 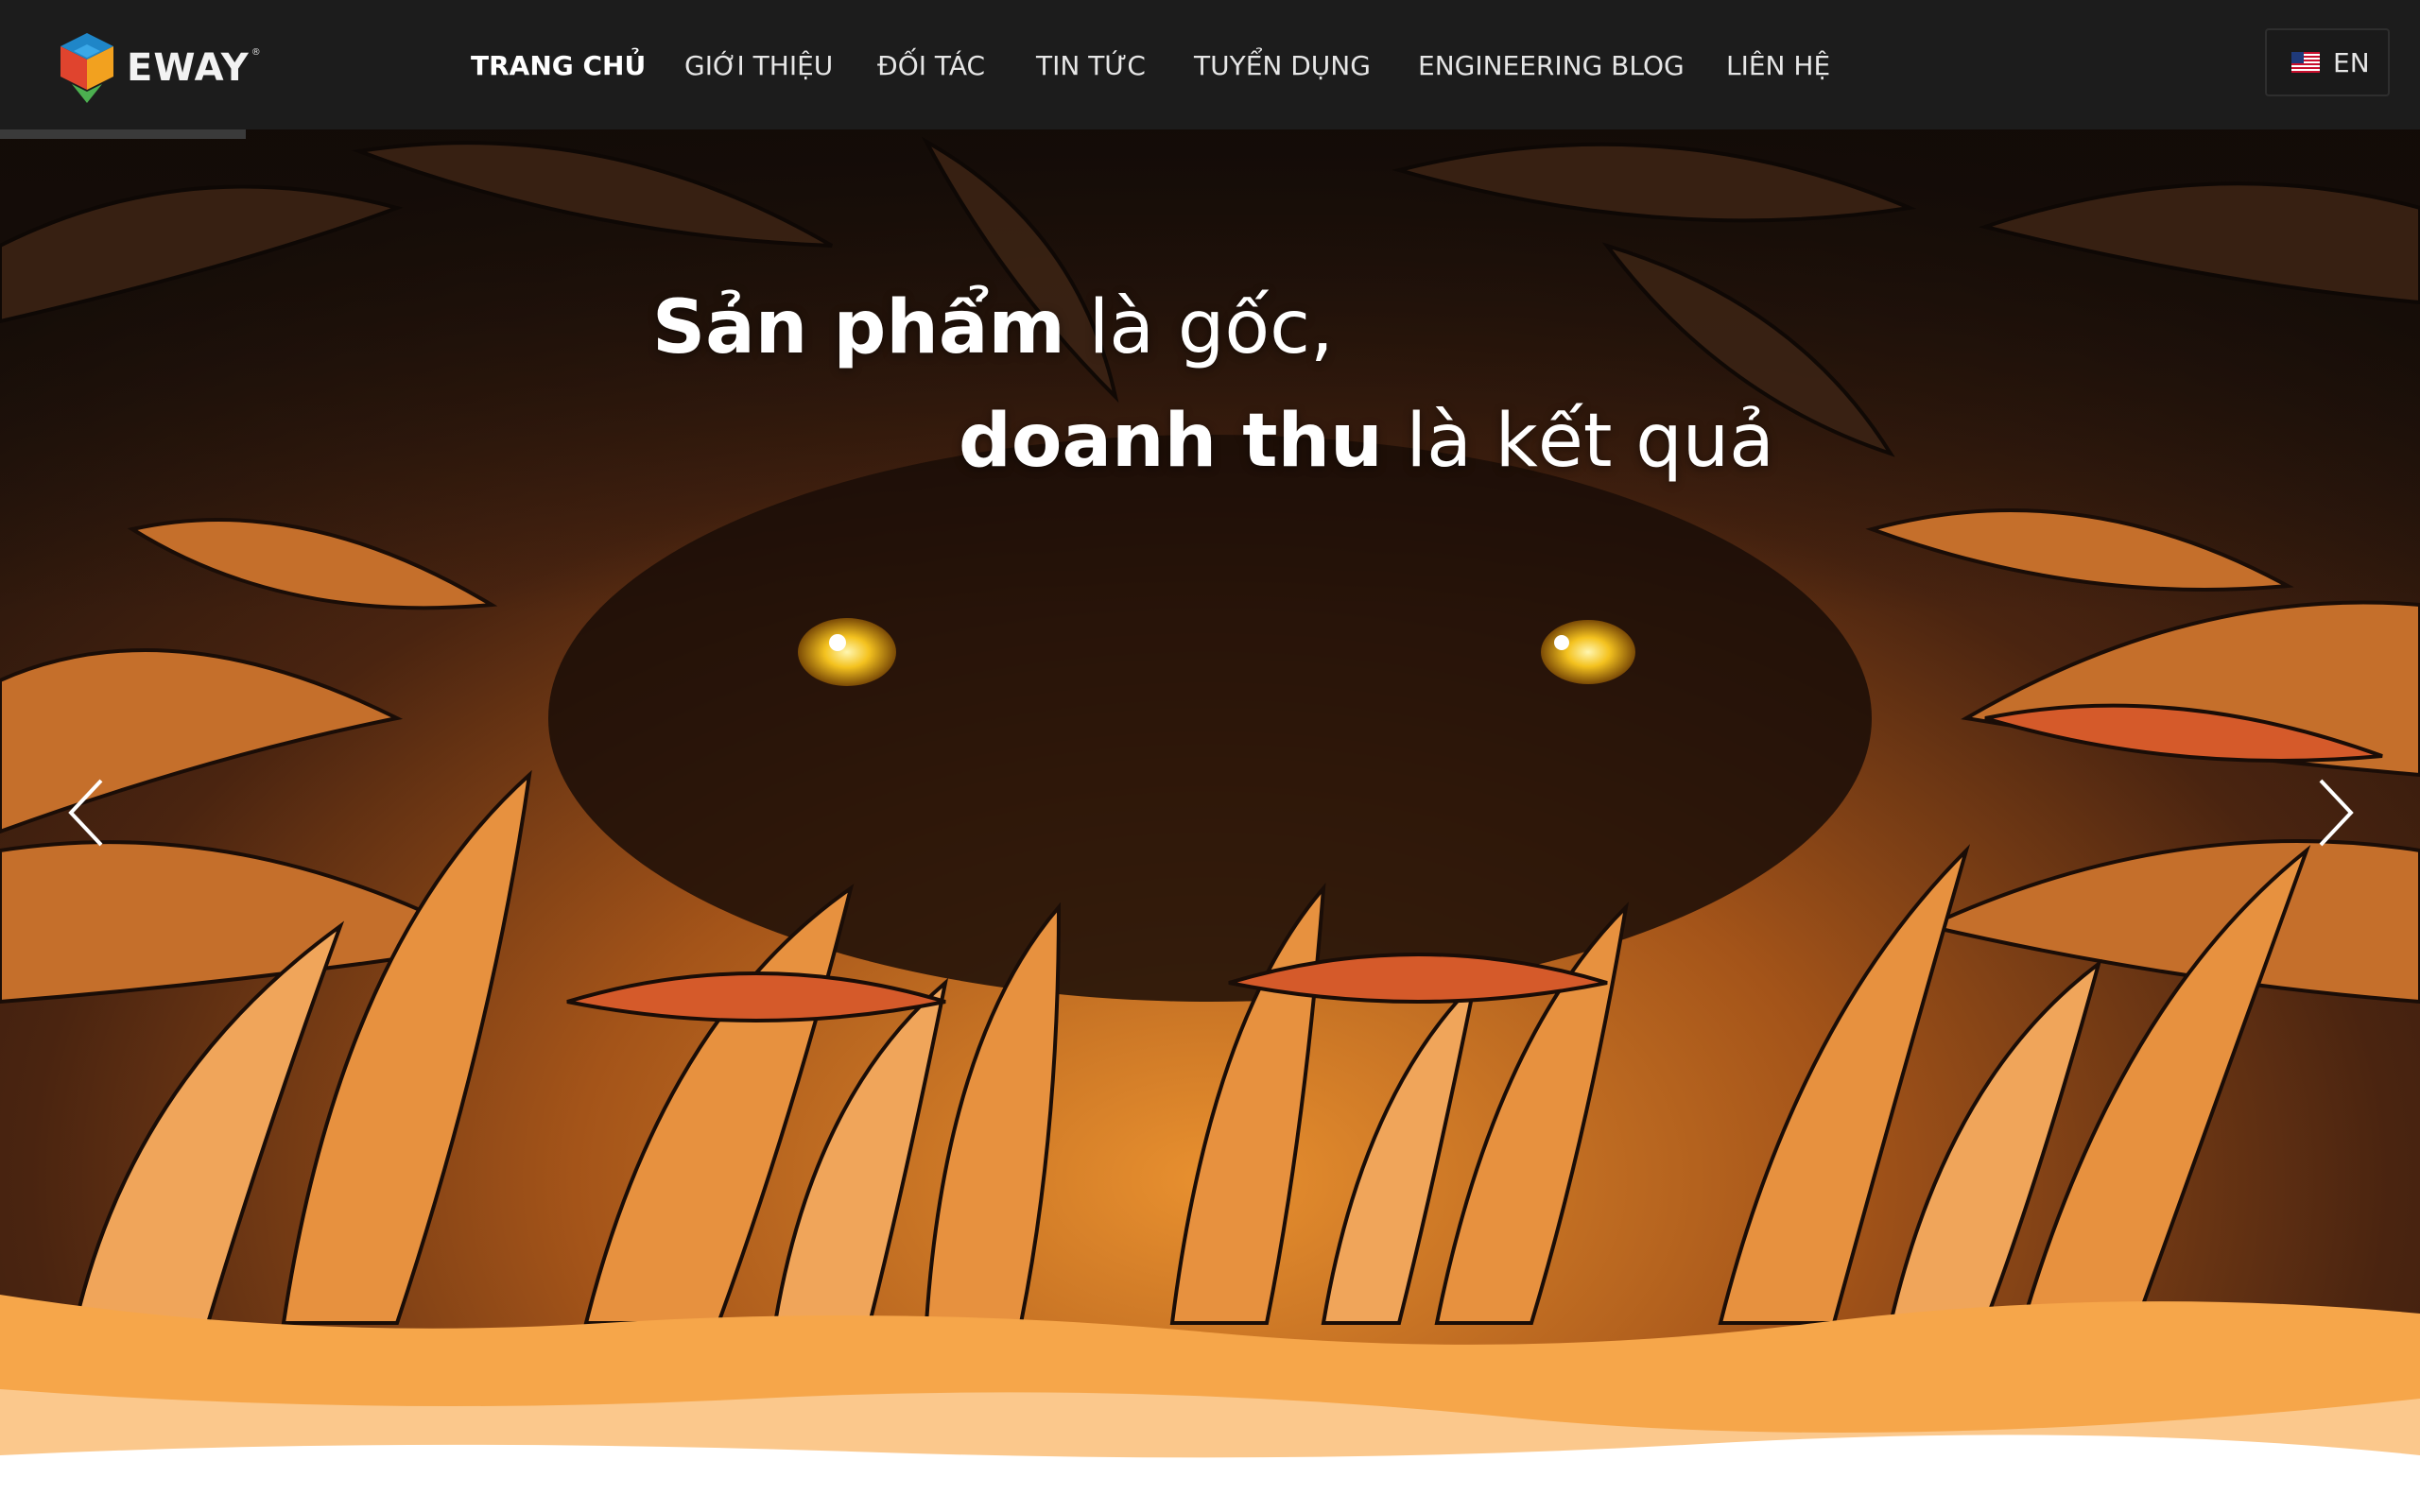 I want to click on headline-bold-2: doanh thu, so click(x=1171, y=441).